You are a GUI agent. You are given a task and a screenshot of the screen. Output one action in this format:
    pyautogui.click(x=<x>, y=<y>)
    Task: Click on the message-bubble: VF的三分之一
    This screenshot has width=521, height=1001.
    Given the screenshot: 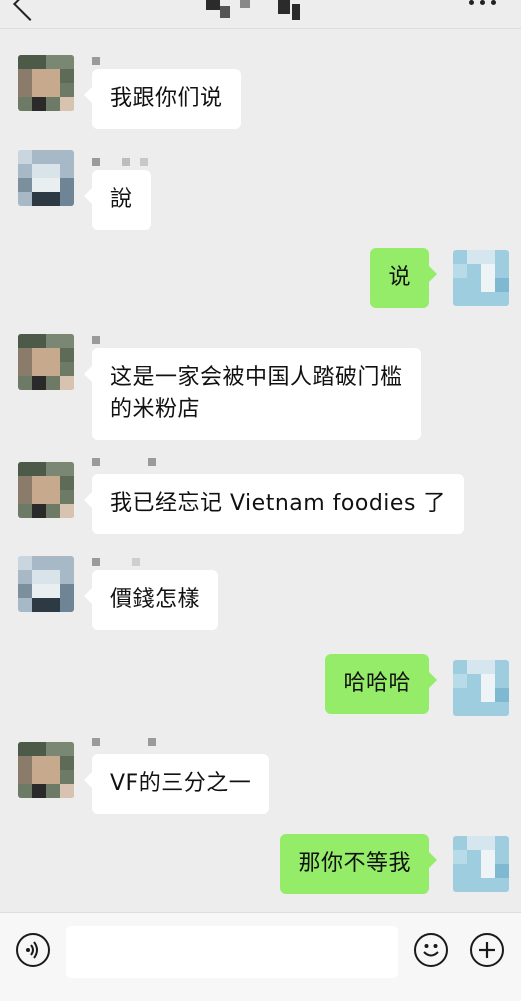 What is the action you would take?
    pyautogui.click(x=176, y=784)
    